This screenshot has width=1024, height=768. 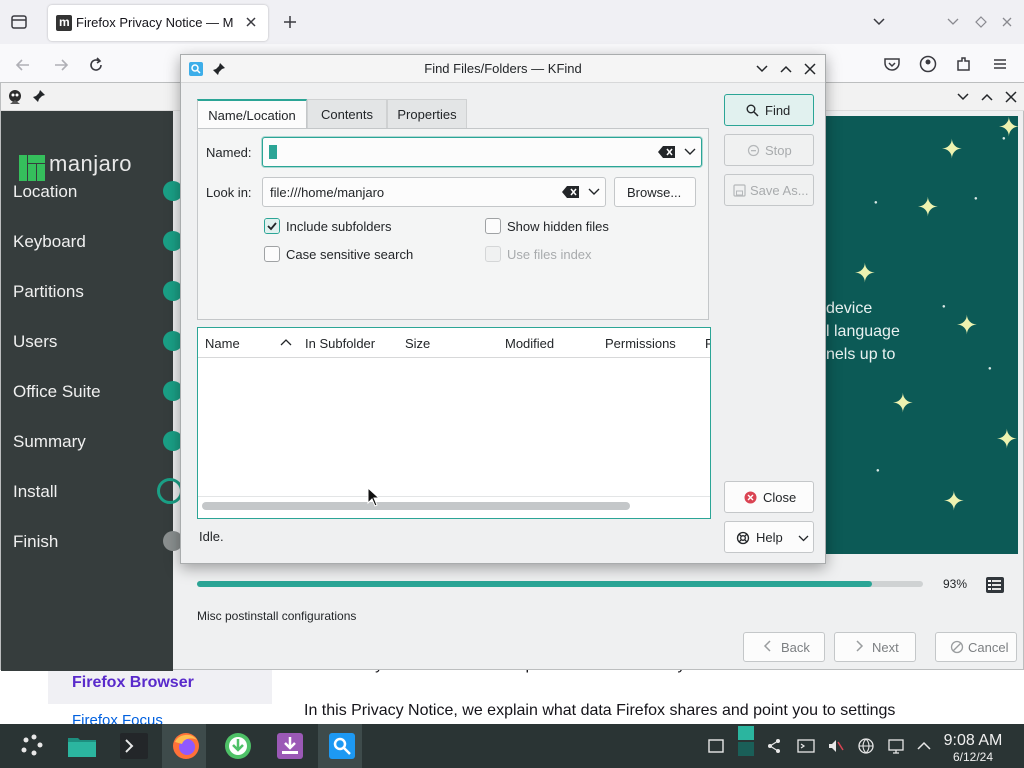 I want to click on back-button: Back, so click(x=784, y=647).